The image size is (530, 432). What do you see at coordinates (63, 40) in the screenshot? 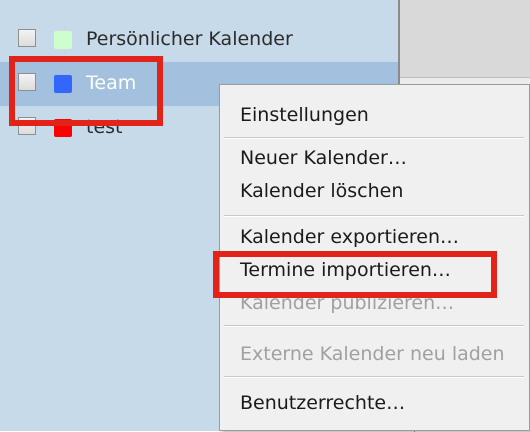
I see `calendar-color-swatch` at bounding box center [63, 40].